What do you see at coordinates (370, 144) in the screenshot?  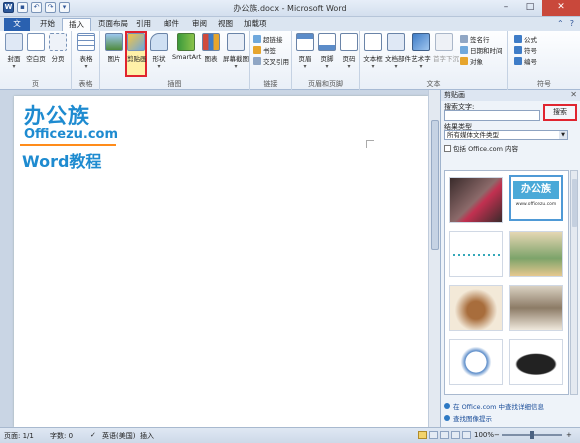 I see `text-margin-mark` at bounding box center [370, 144].